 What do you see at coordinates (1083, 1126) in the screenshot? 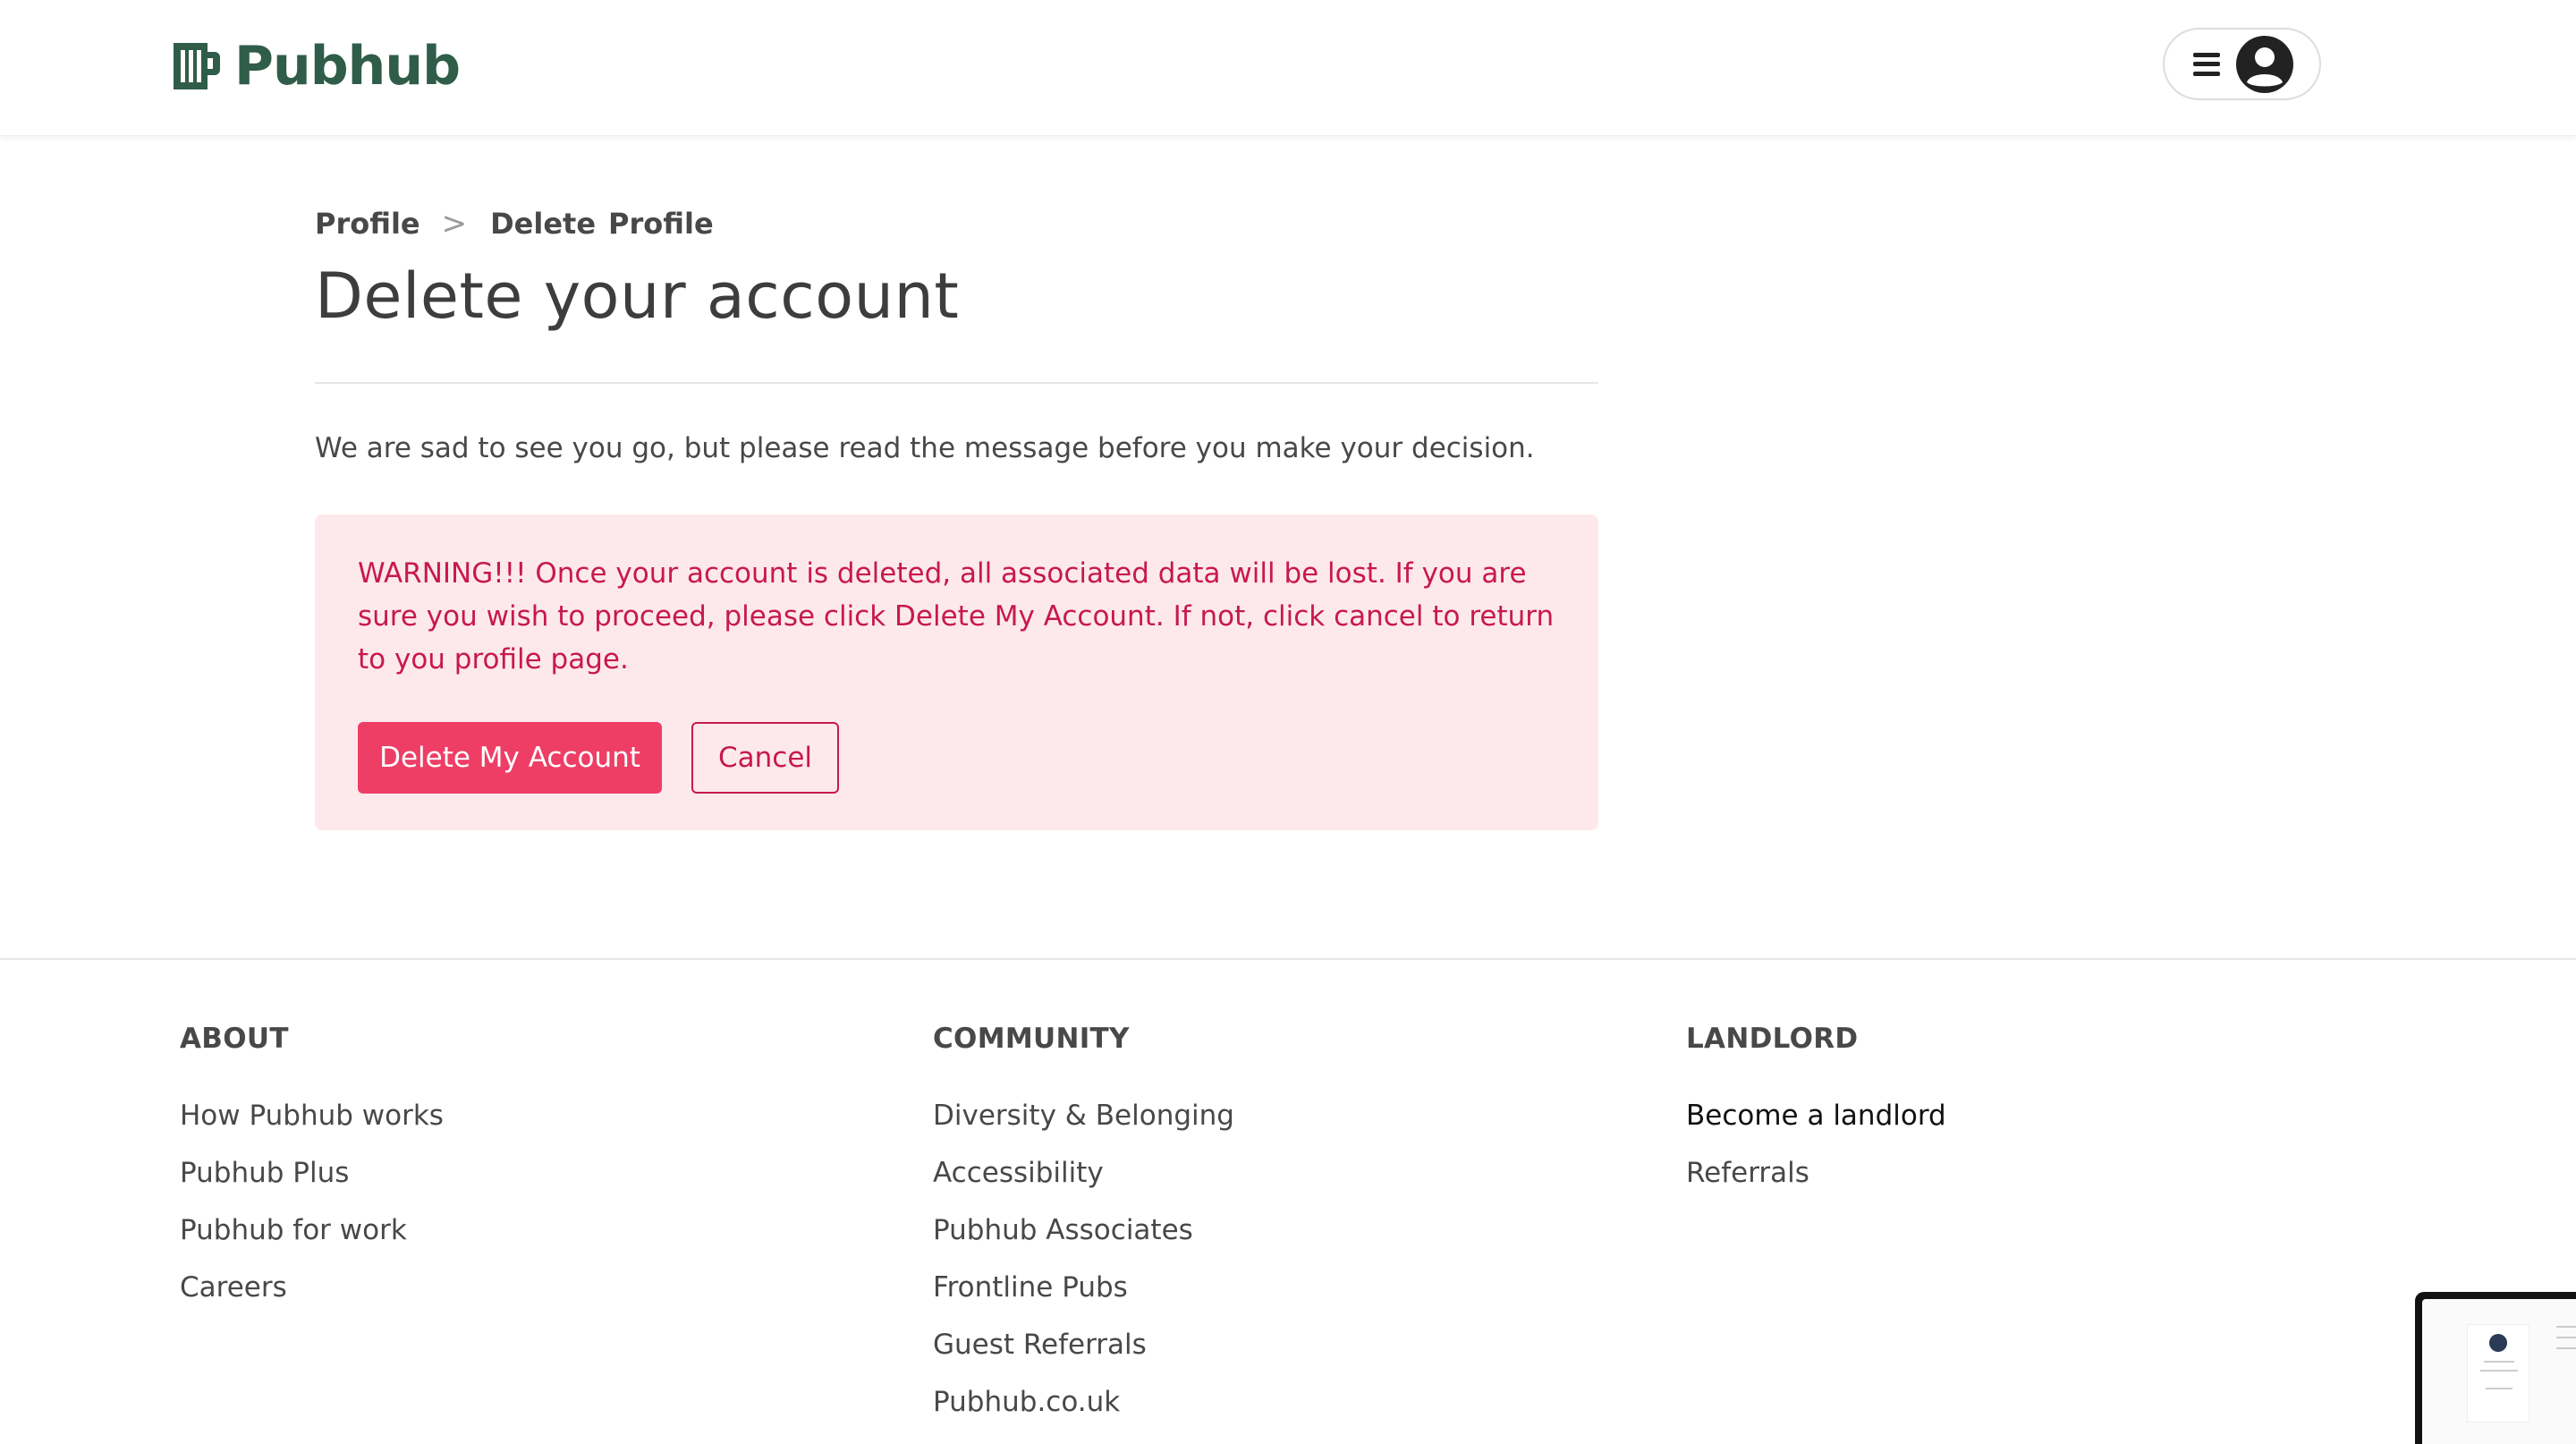
I see `footer-link-diversity: Diversity & Belonging` at bounding box center [1083, 1126].